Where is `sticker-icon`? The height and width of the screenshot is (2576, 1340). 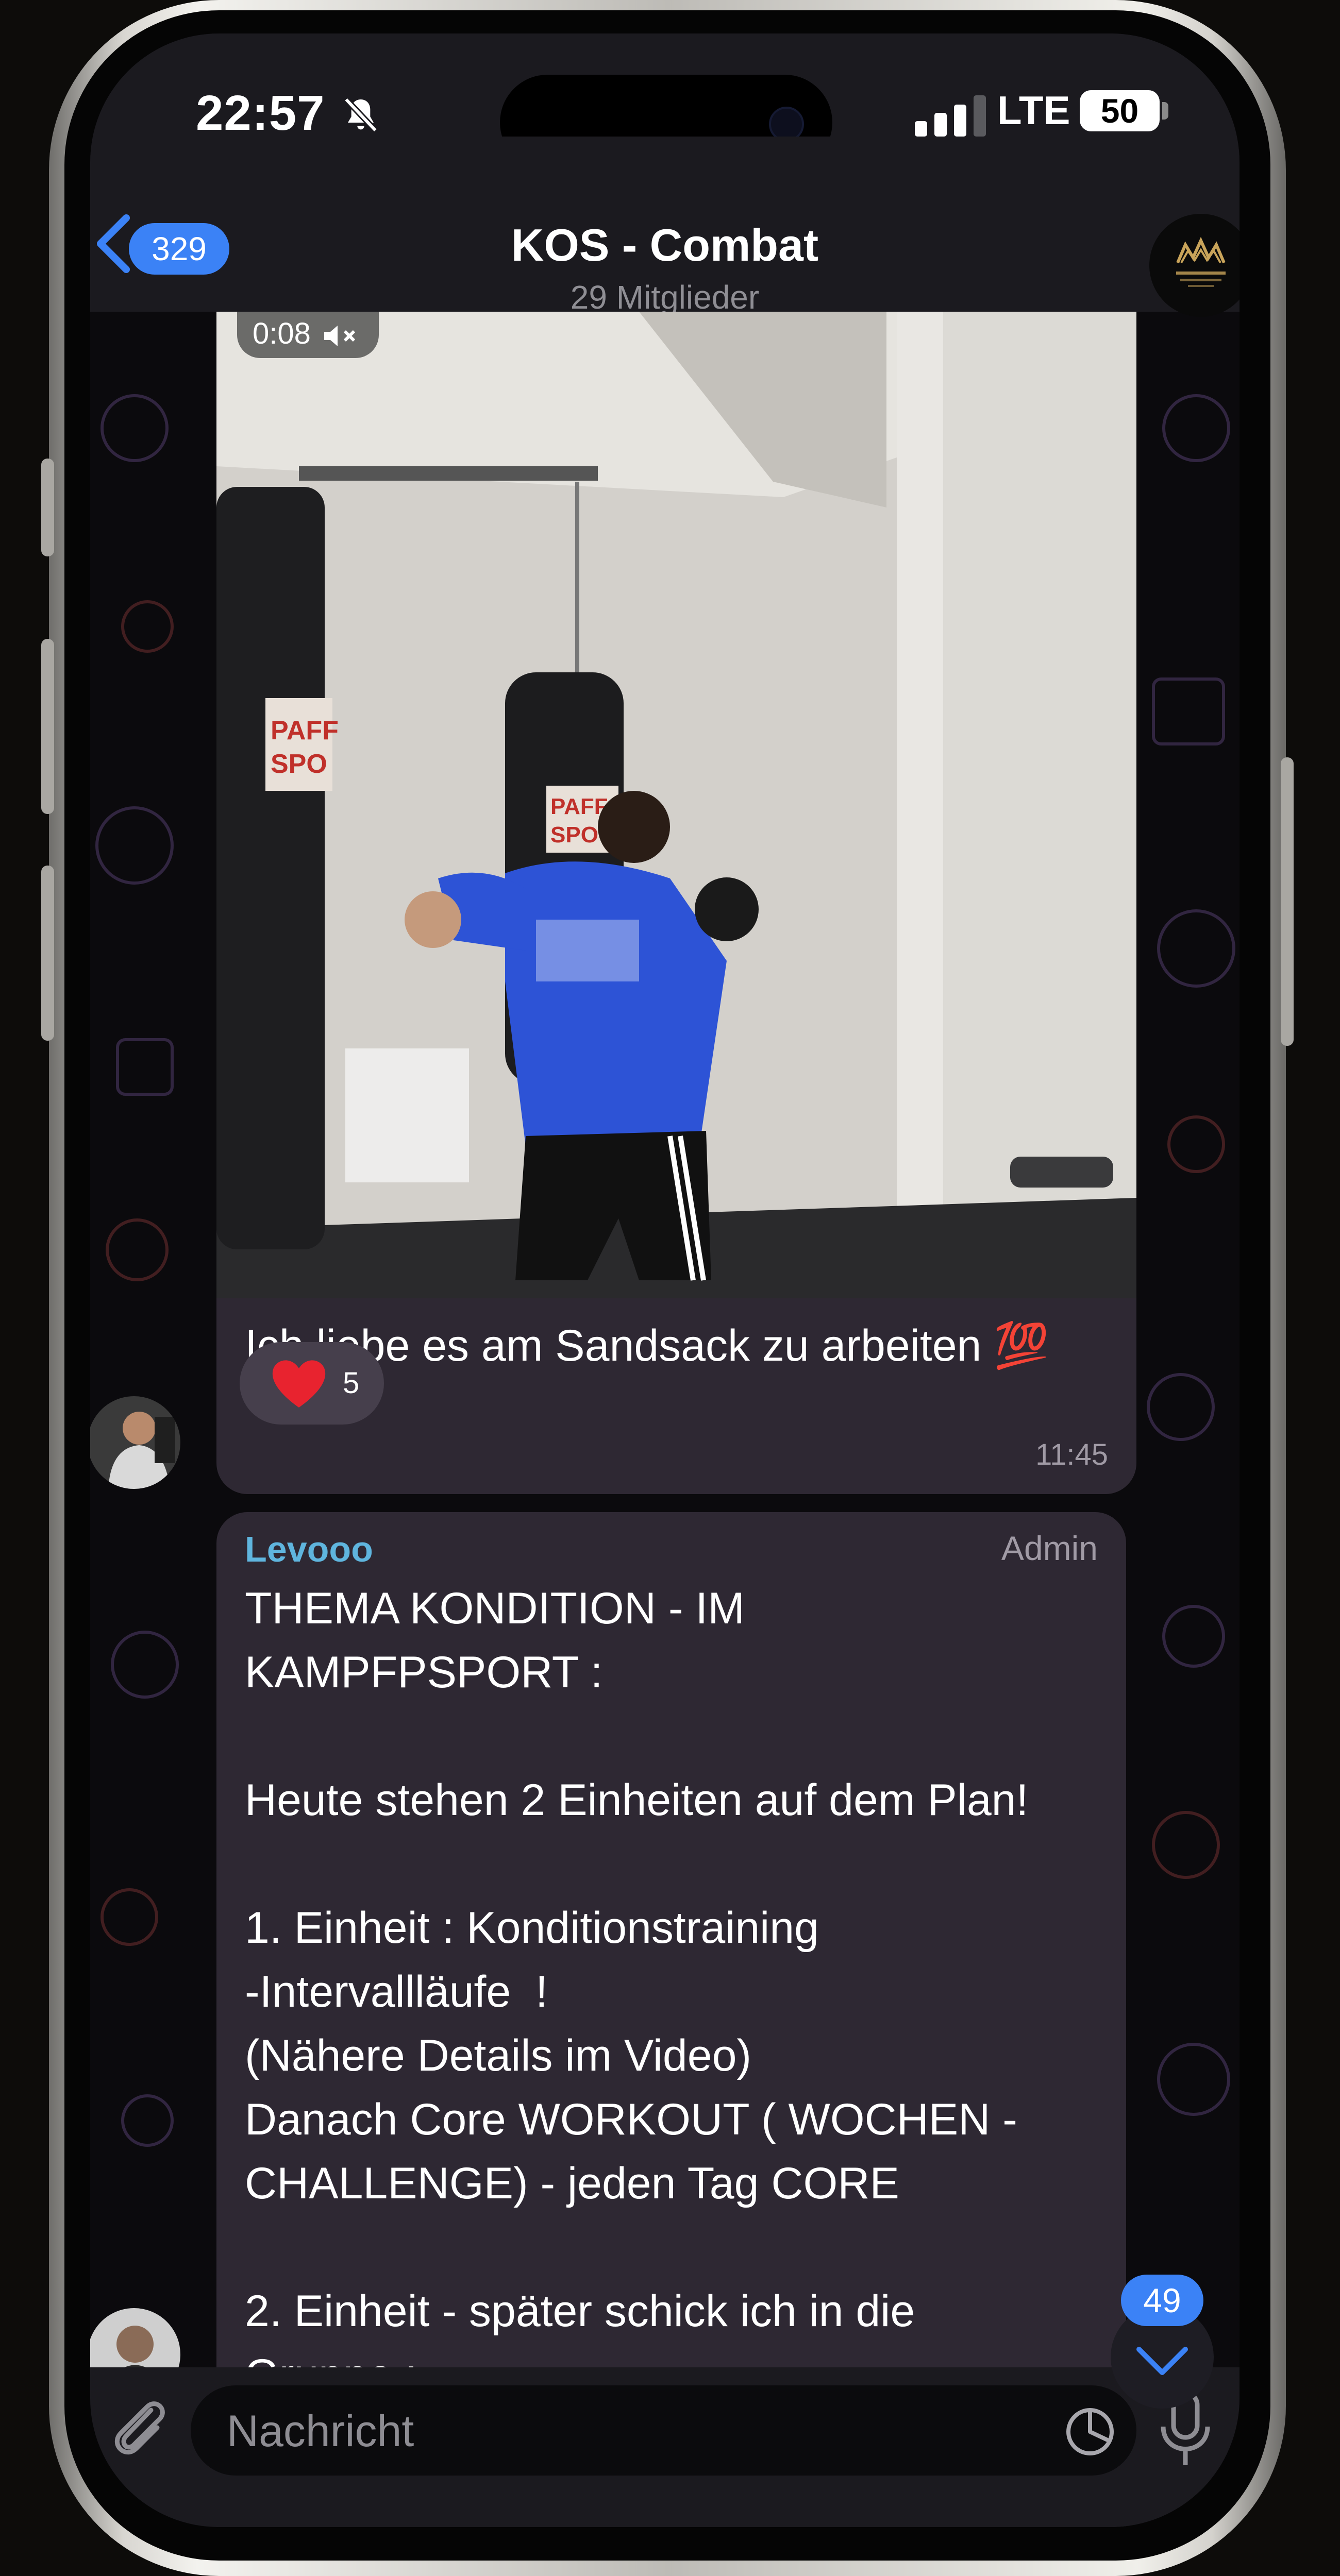
sticker-icon is located at coordinates (1090, 2432).